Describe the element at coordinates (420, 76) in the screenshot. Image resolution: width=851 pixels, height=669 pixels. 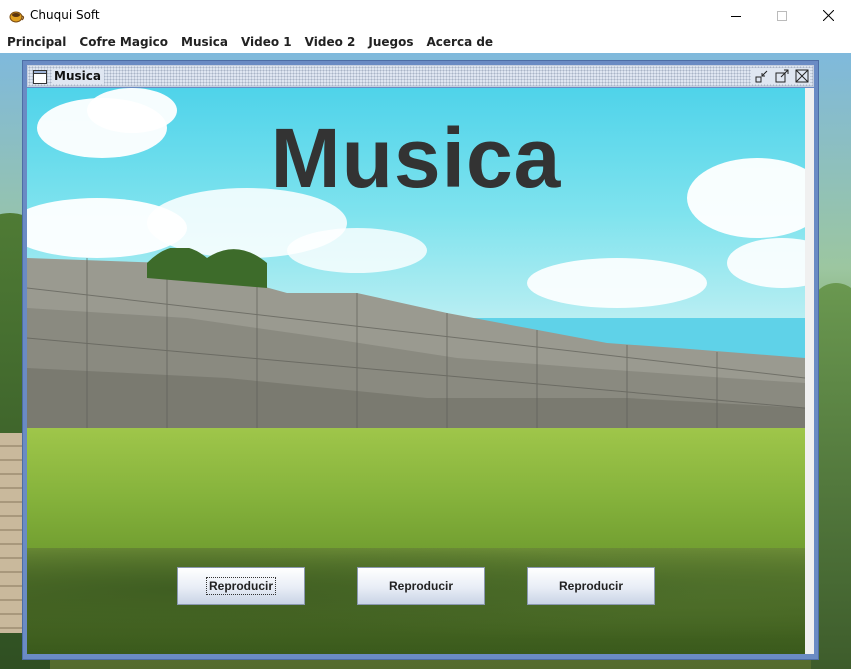
I see `internal-frame-titlebar: Musica` at that location.